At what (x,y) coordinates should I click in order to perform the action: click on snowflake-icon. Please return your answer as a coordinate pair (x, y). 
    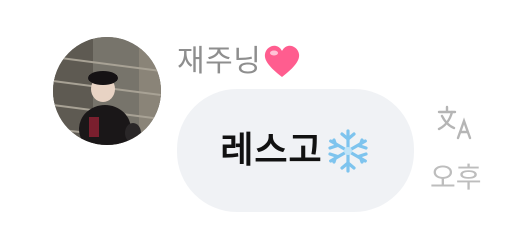
    Looking at the image, I should click on (348, 151).